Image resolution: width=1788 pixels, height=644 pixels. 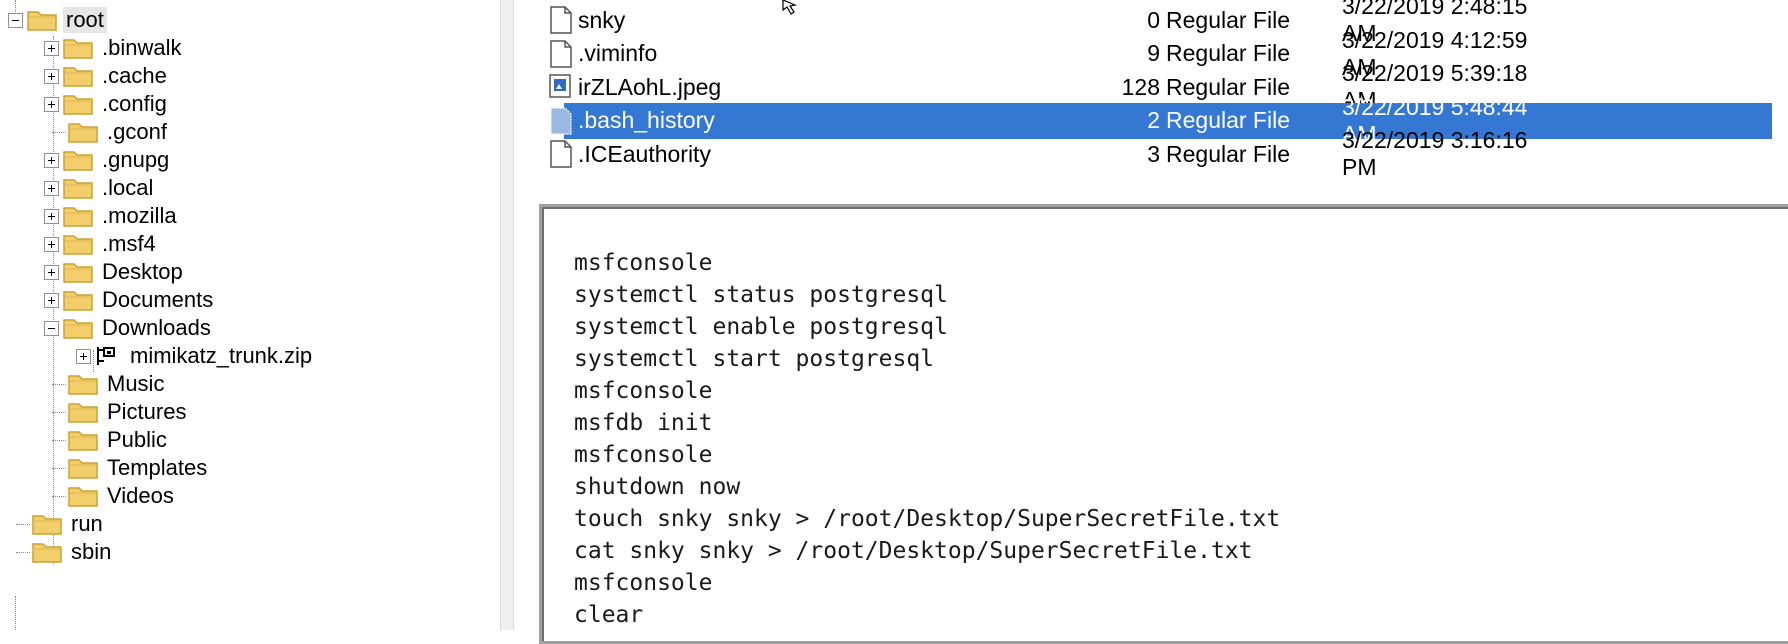 I want to click on tree-item-label: .local, so click(x=128, y=187).